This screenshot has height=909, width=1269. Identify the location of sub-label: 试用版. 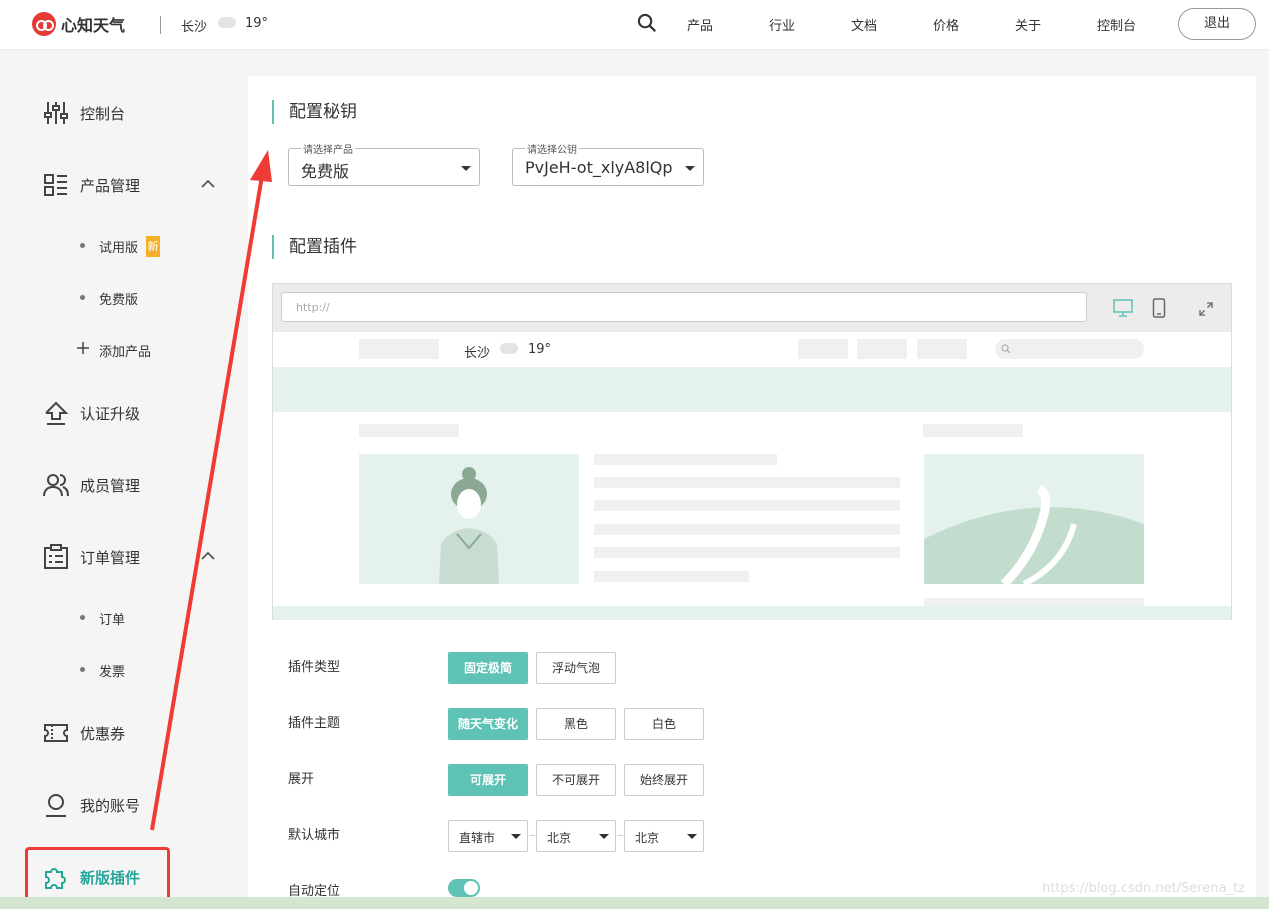
(119, 248).